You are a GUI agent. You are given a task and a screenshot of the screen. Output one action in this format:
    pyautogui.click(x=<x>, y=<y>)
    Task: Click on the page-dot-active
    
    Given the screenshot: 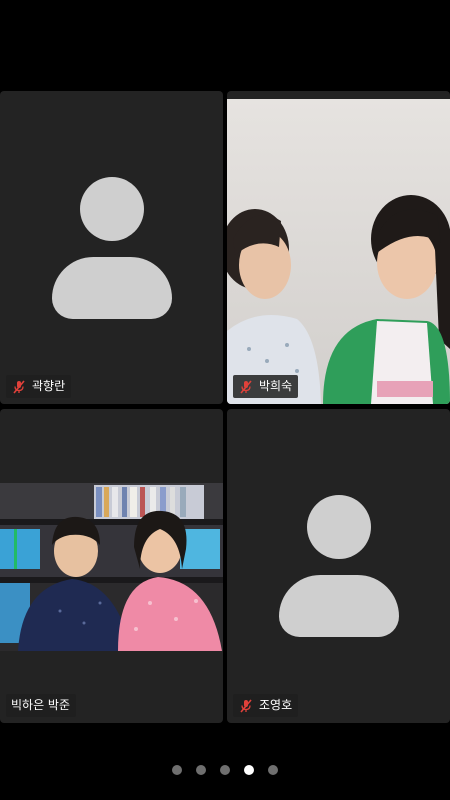 What is the action you would take?
    pyautogui.click(x=249, y=770)
    